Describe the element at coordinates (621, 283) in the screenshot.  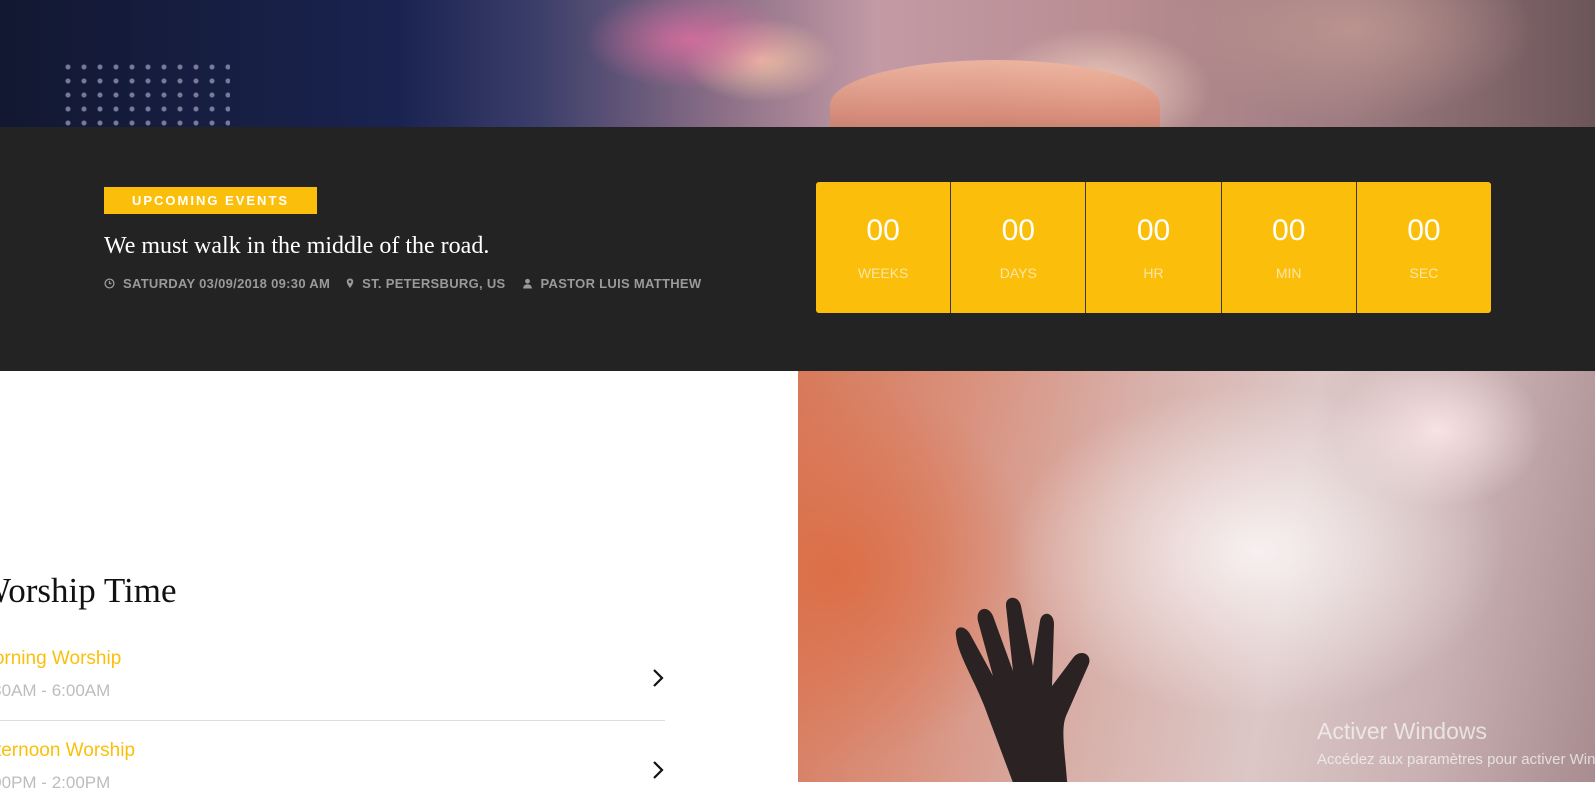
I see `event-speaker-text: PASTOR LUIS MATTHEW` at that location.